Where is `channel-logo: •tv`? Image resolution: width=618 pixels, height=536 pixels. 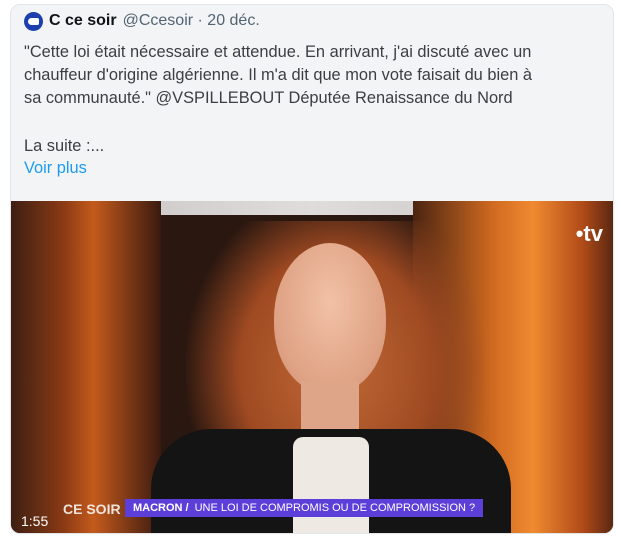
channel-logo: •tv is located at coordinates (589, 233).